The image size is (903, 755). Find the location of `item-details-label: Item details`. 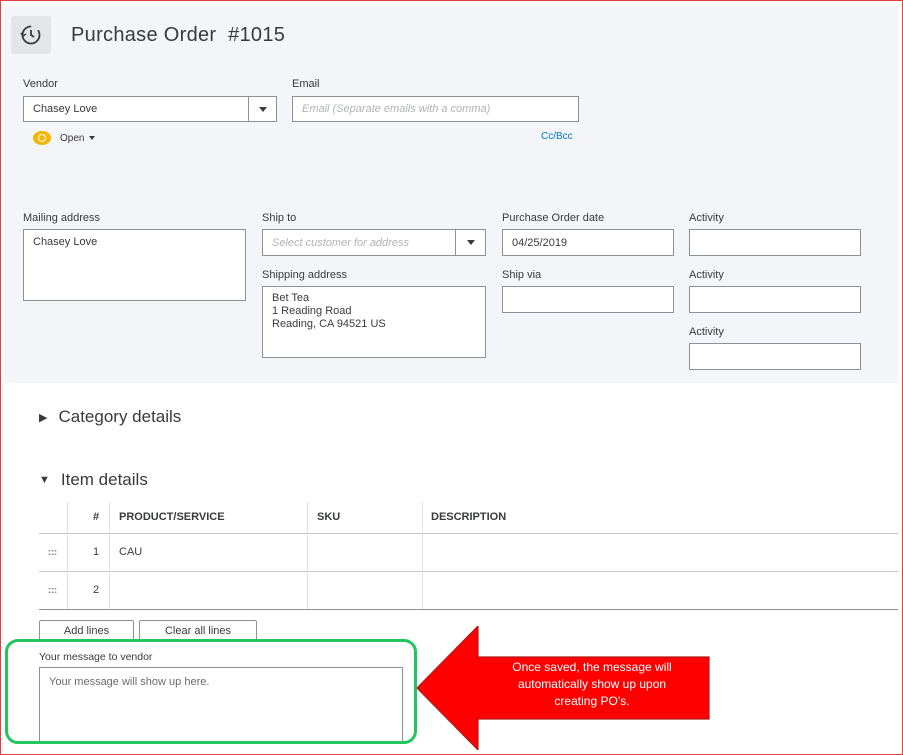

item-details-label: Item details is located at coordinates (104, 479).